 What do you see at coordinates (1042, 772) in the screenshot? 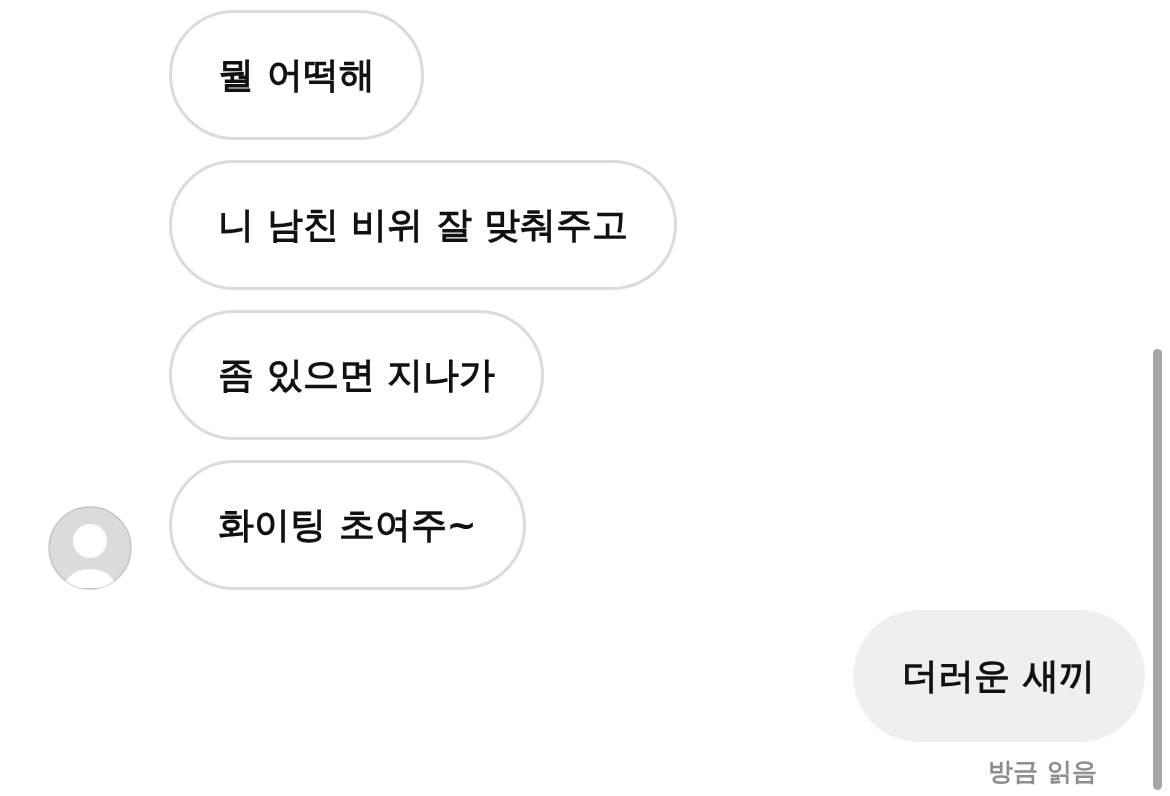
I see `read-receipt: 방금 읽음` at bounding box center [1042, 772].